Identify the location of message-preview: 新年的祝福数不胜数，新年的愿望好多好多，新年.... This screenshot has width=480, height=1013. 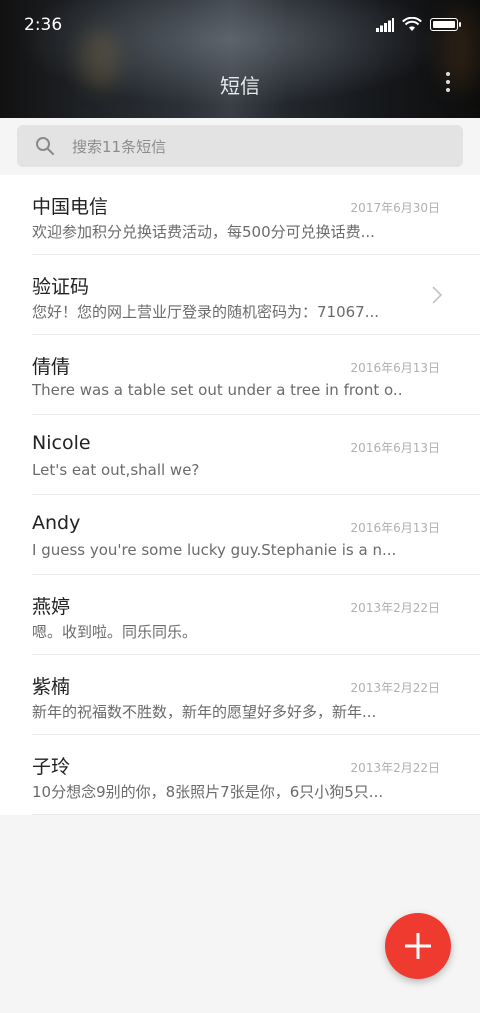
(204, 712).